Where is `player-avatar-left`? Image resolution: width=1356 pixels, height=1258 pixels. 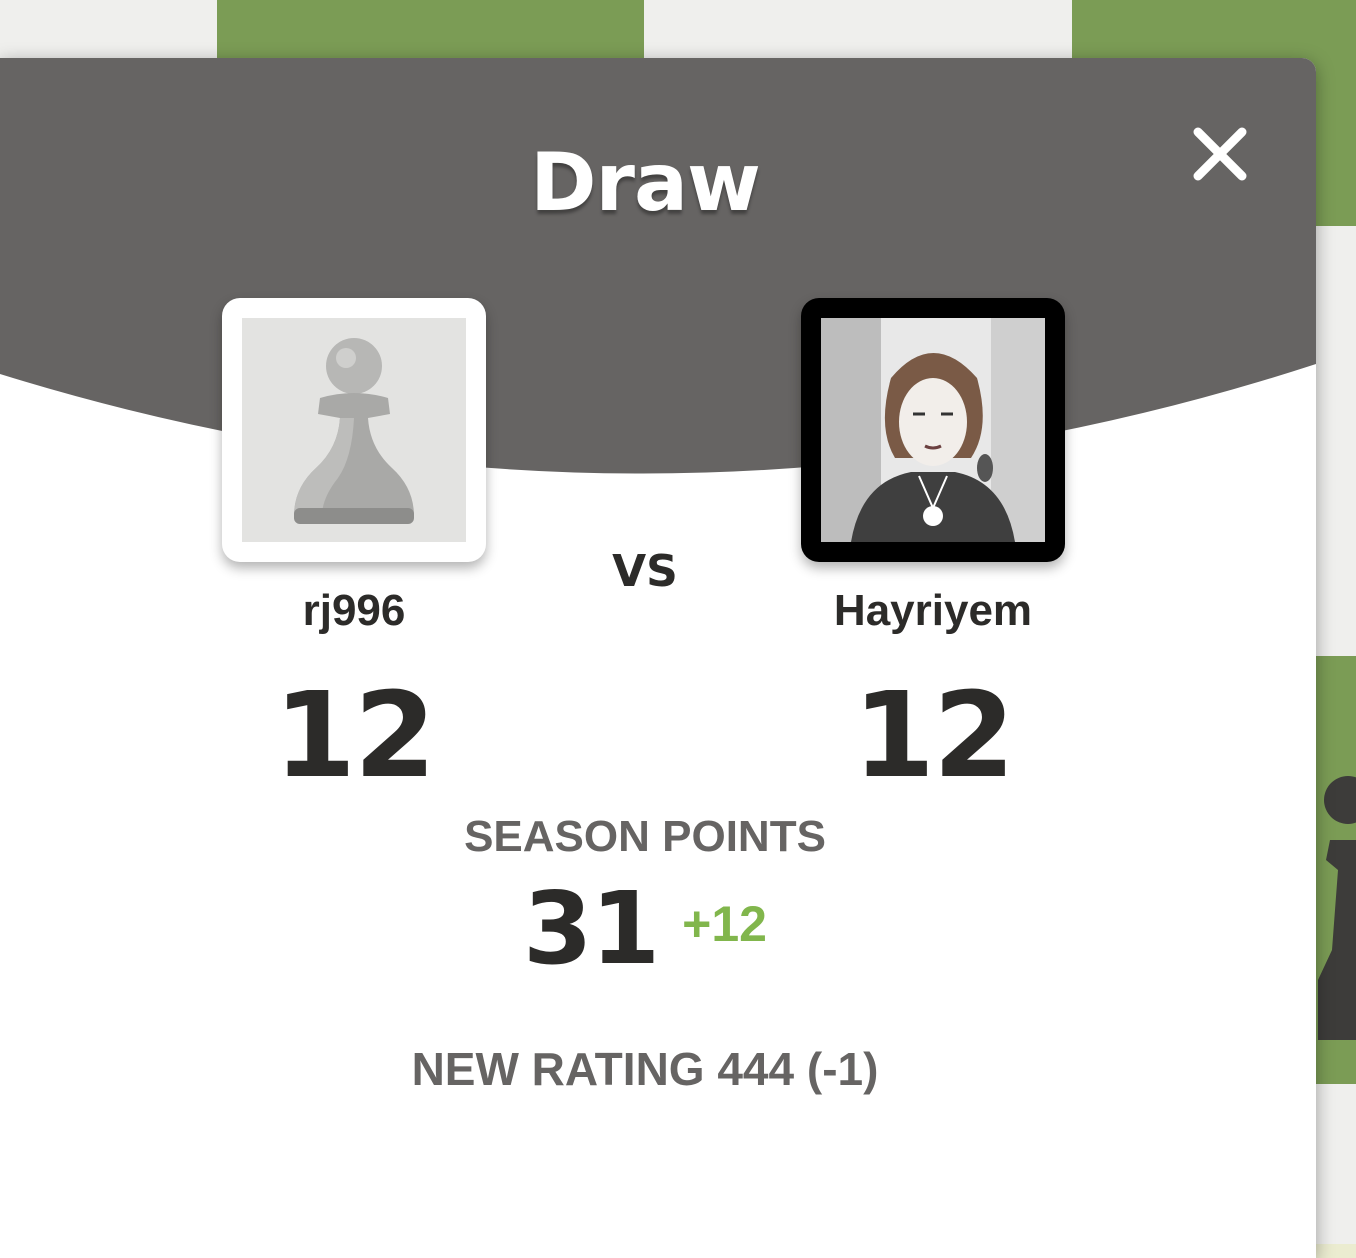 player-avatar-left is located at coordinates (354, 430).